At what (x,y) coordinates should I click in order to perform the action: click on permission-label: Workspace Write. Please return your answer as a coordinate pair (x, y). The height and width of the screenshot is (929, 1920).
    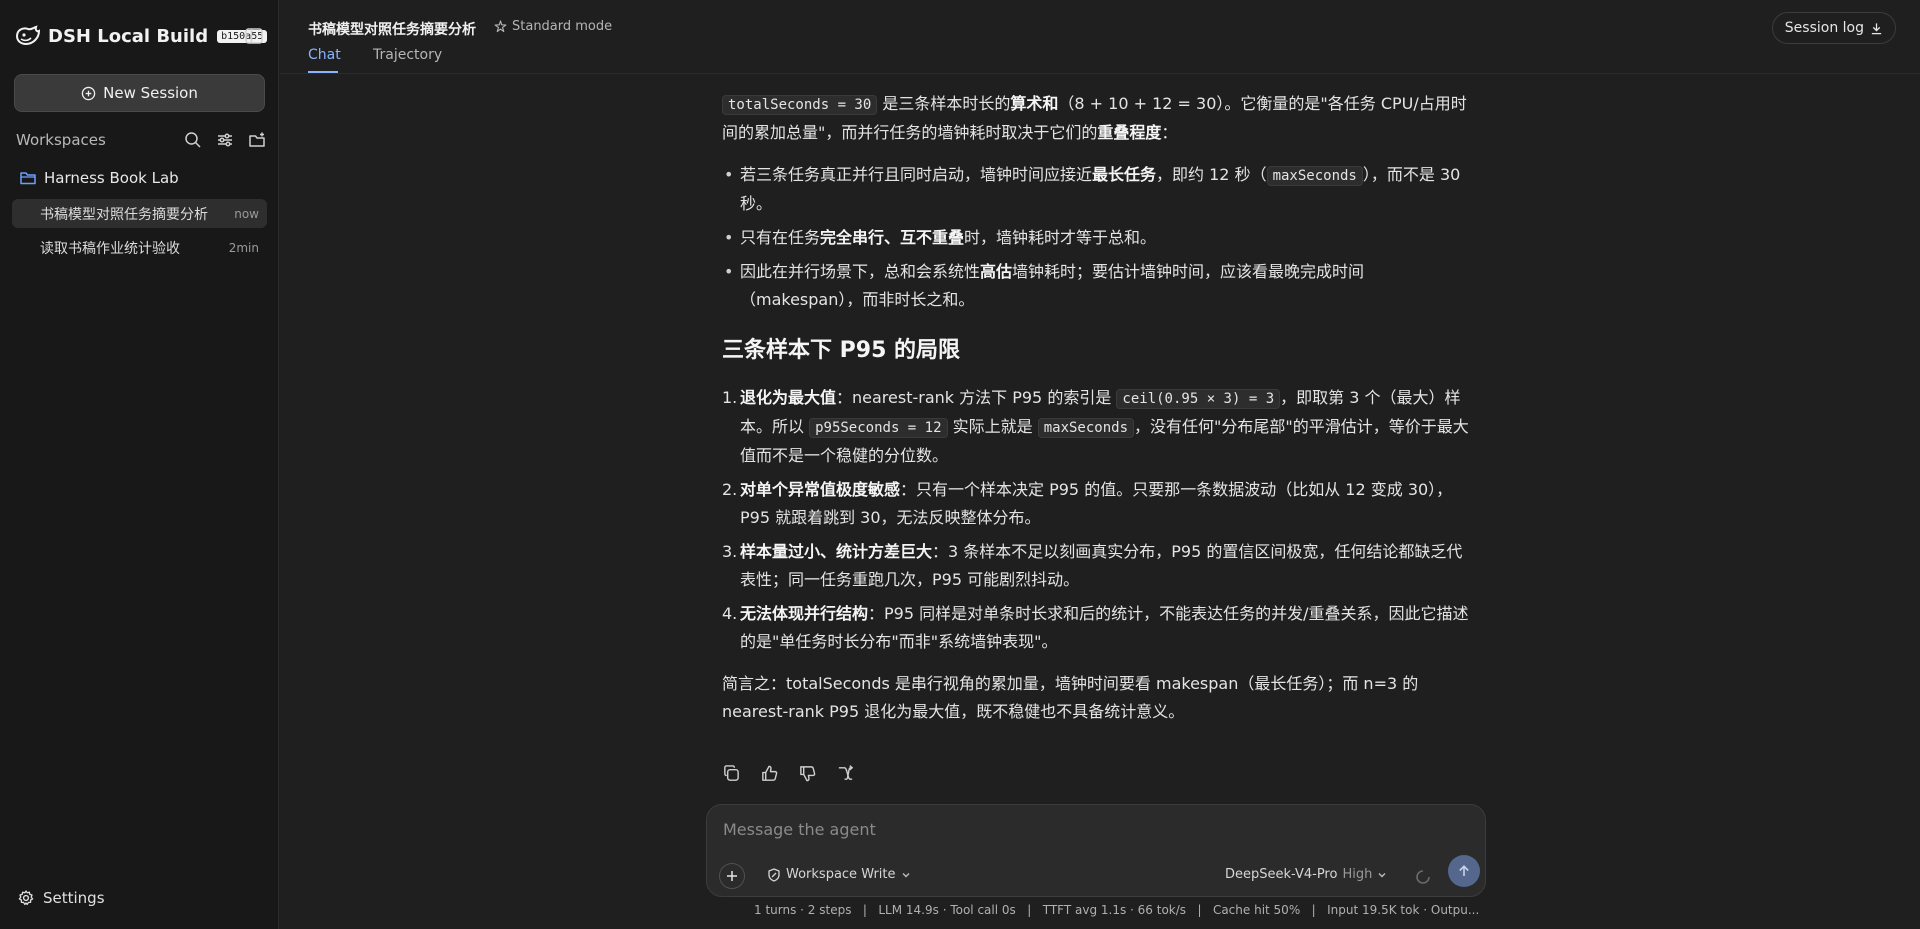
    Looking at the image, I should click on (841, 874).